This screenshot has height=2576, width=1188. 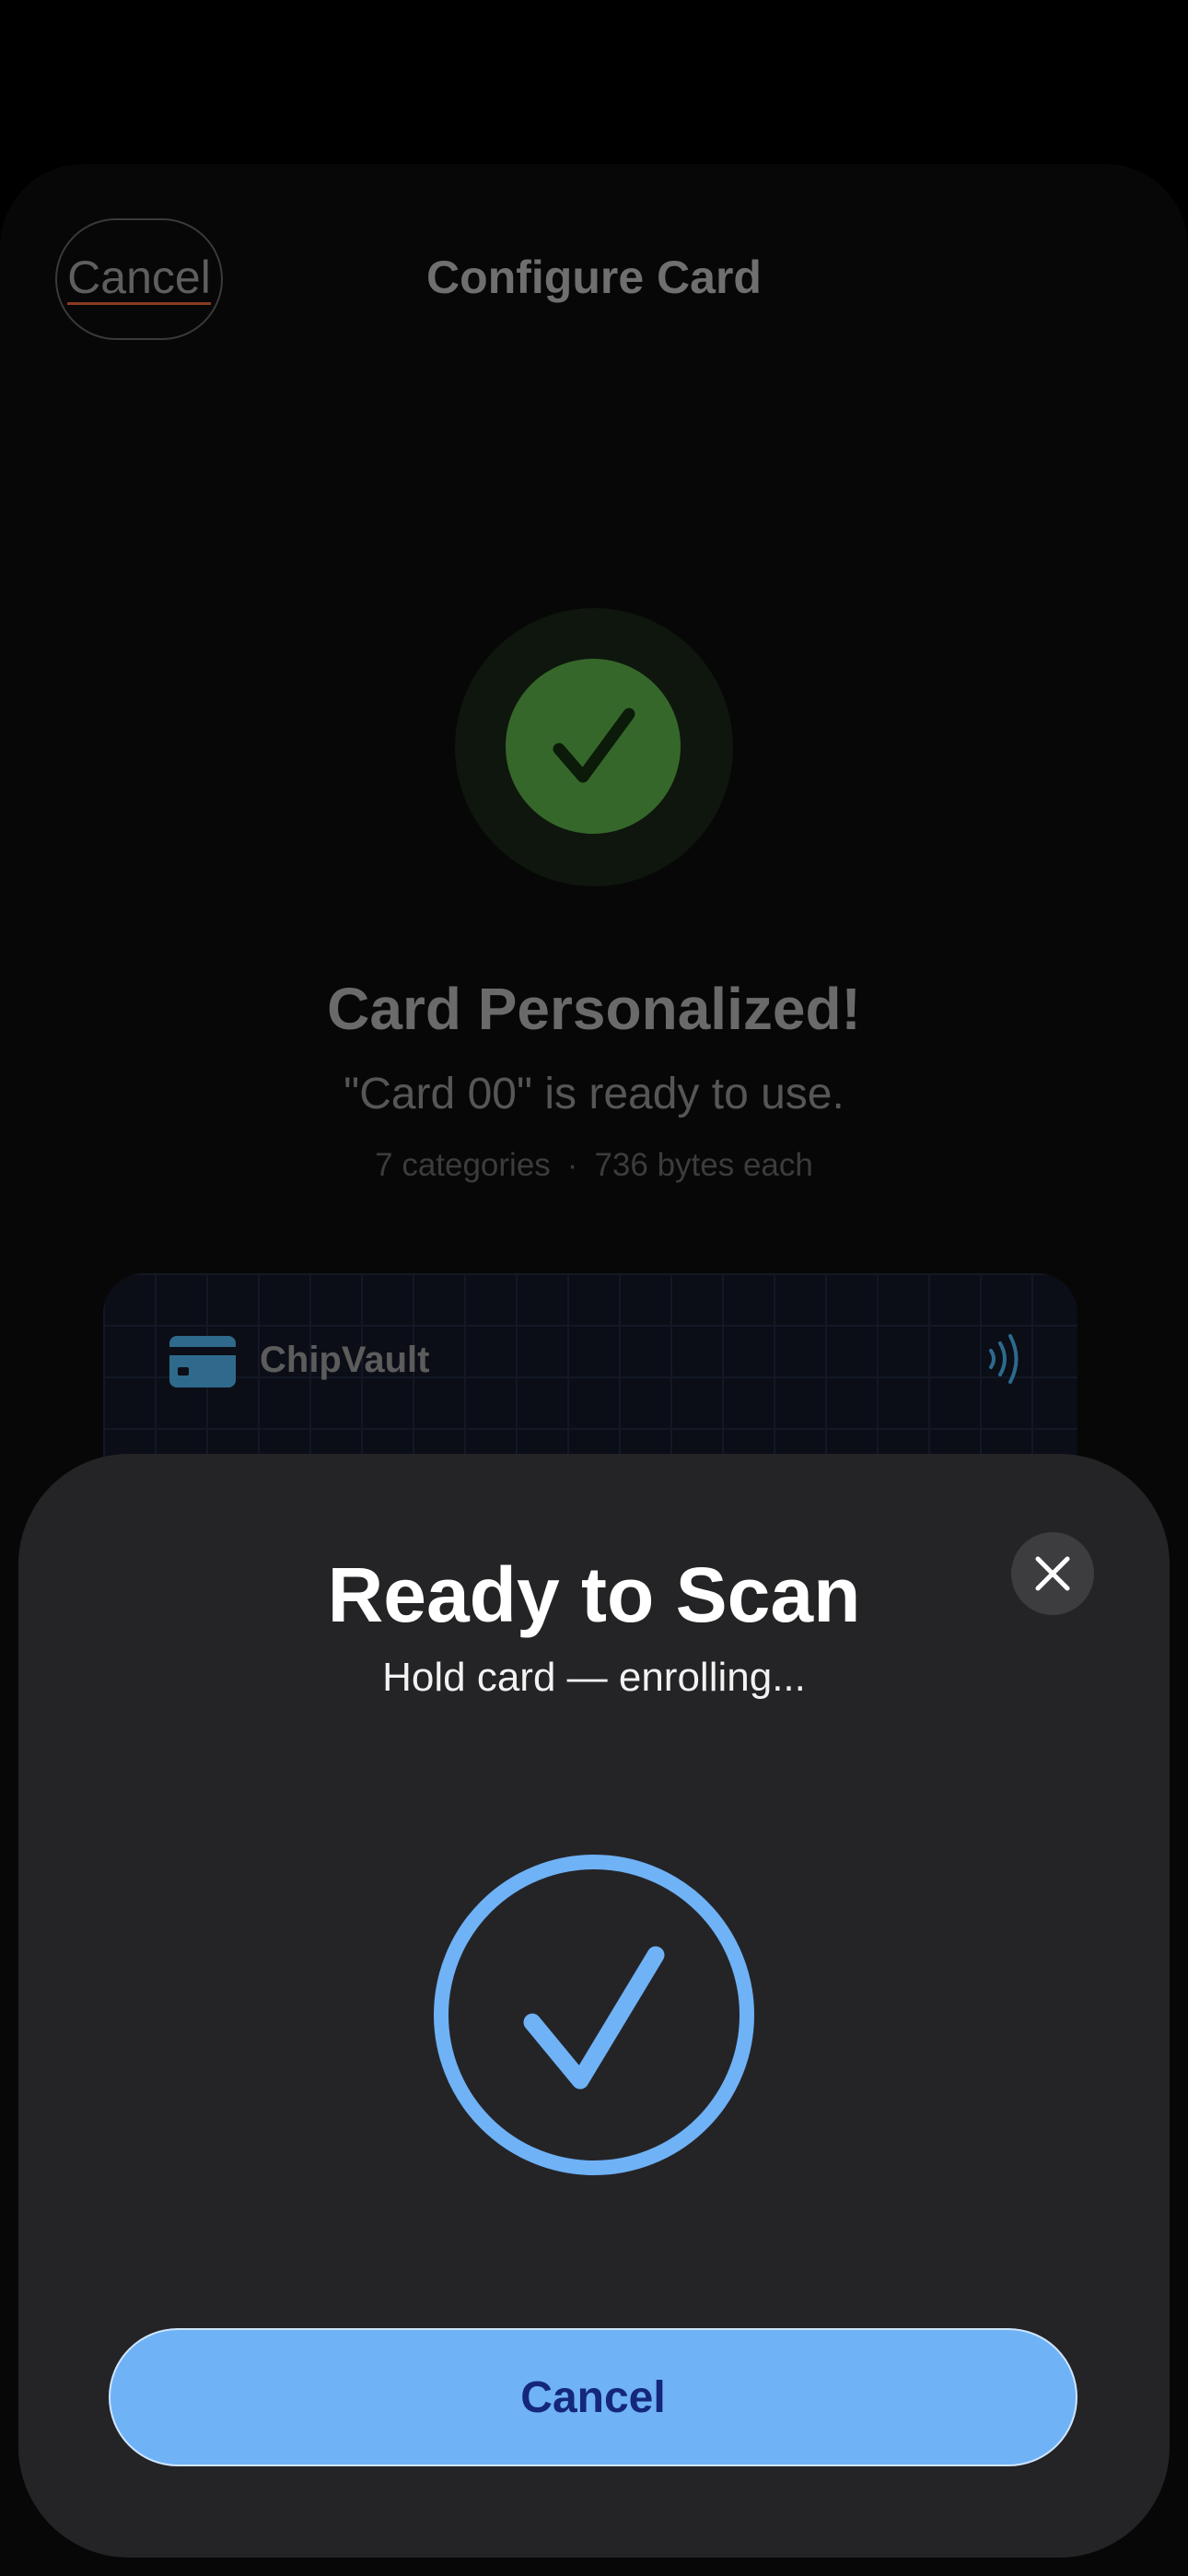 I want to click on success-subtitle: "Card 00" is ready to use., so click(x=594, y=1094).